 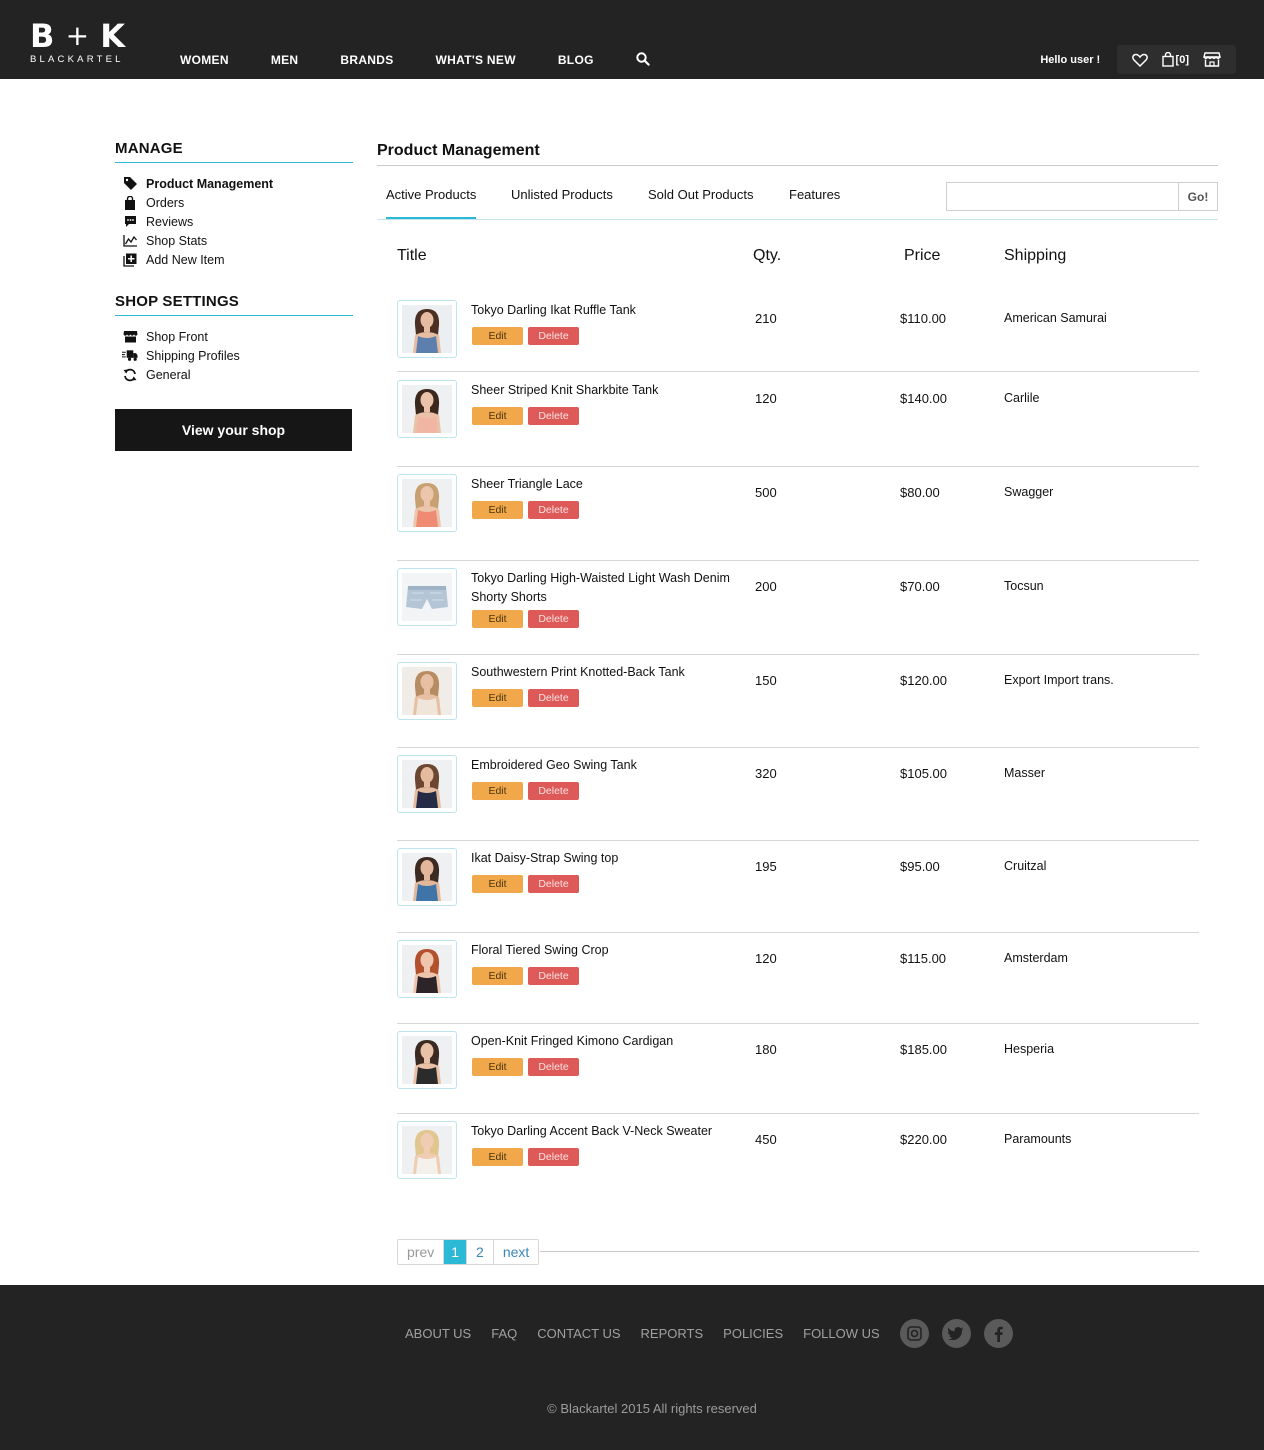 I want to click on sidebar-item-general: General, so click(x=234, y=374).